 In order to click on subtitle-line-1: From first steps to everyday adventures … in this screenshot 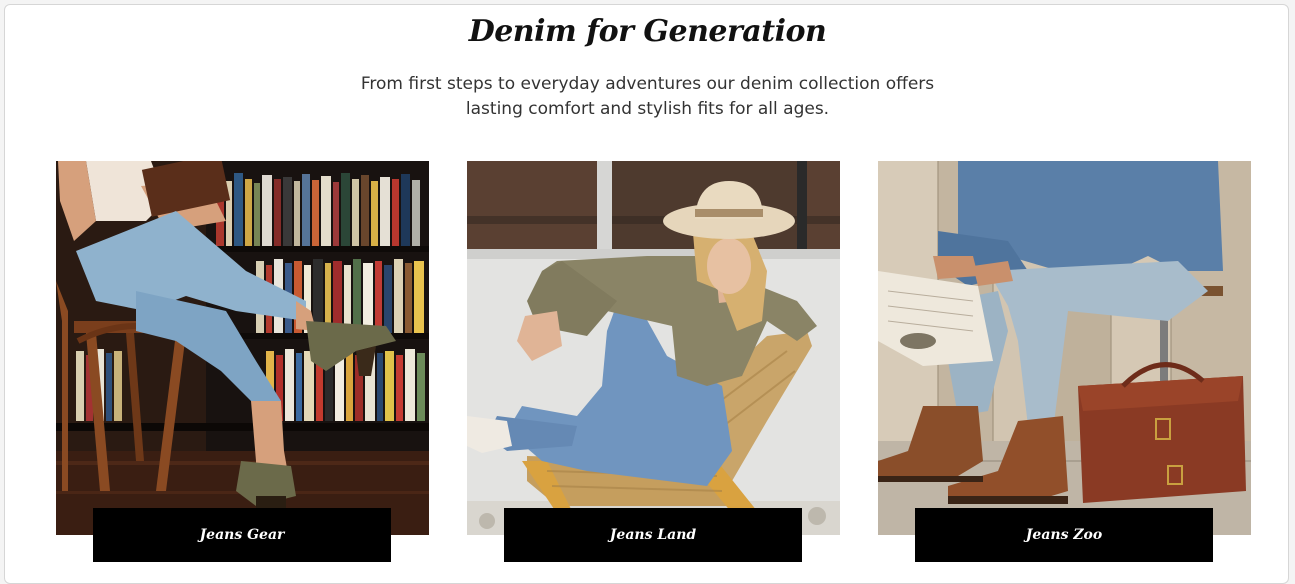, I will do `click(647, 84)`.